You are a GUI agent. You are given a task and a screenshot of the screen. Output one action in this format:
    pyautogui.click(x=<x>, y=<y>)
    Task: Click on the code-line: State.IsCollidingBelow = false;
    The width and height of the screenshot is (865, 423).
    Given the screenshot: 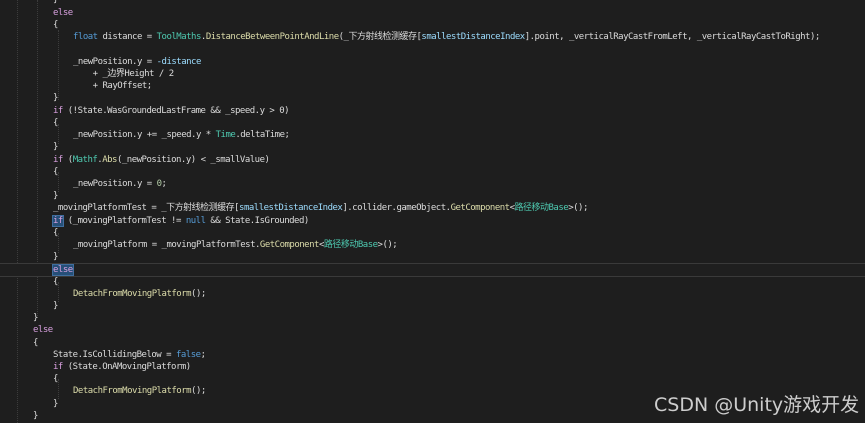 What is the action you would take?
    pyautogui.click(x=432, y=355)
    